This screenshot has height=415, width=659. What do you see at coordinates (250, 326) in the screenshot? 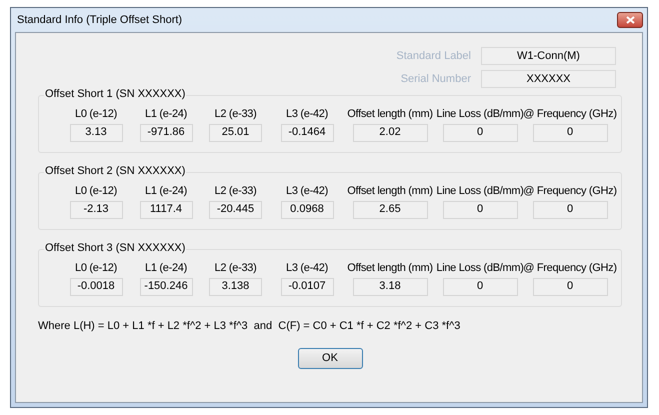
I see `formula-text: Where L(H) = L0 + L1 *f + L2 *f^2 + L3 *f^3 and C(F) = C0 + C1 *f + C2 *f^2 + C3 *f^3` at bounding box center [250, 326].